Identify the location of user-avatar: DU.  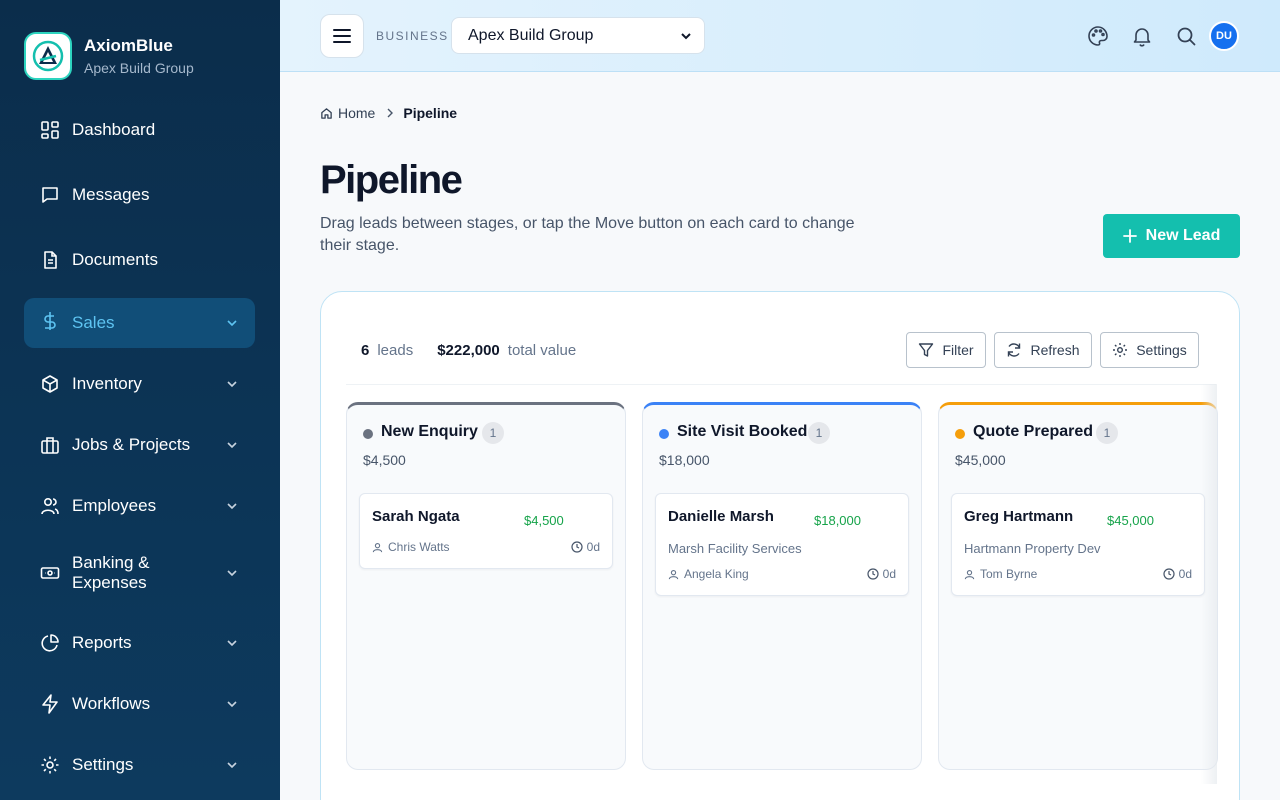
(1224, 36).